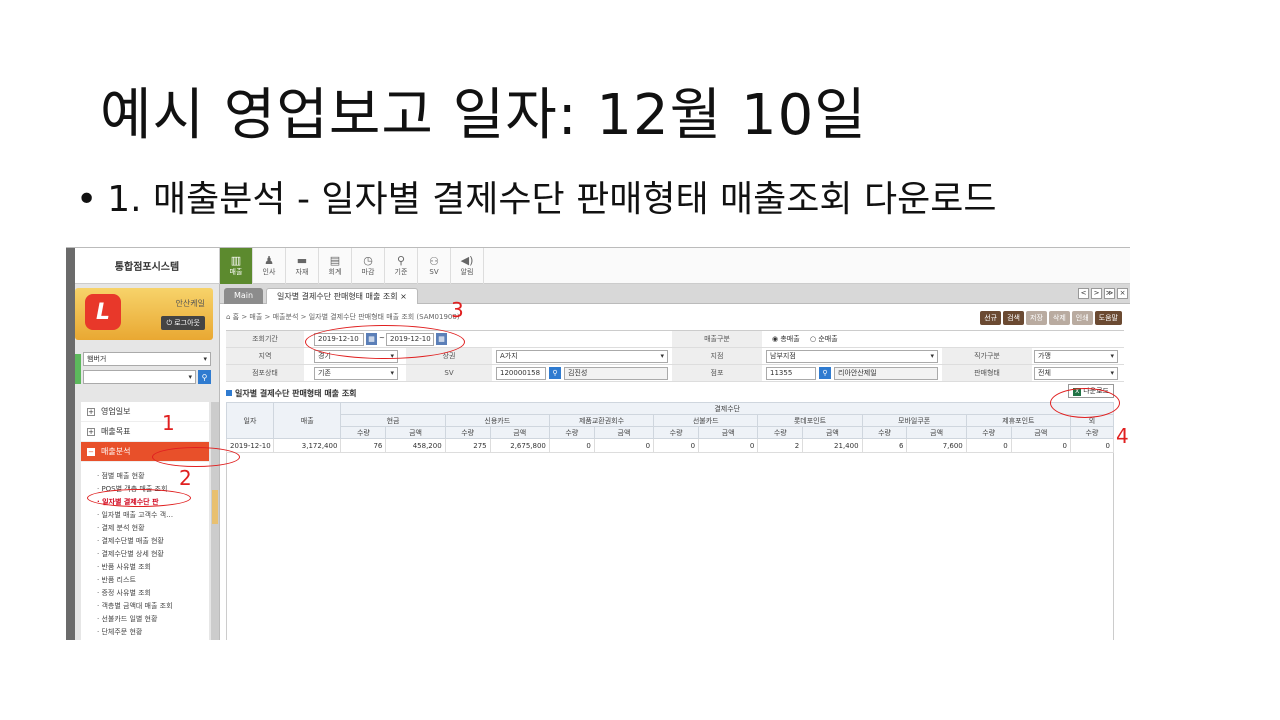 This screenshot has height=720, width=1280. I want to click on status-select: 기존 ▾, so click(356, 373).